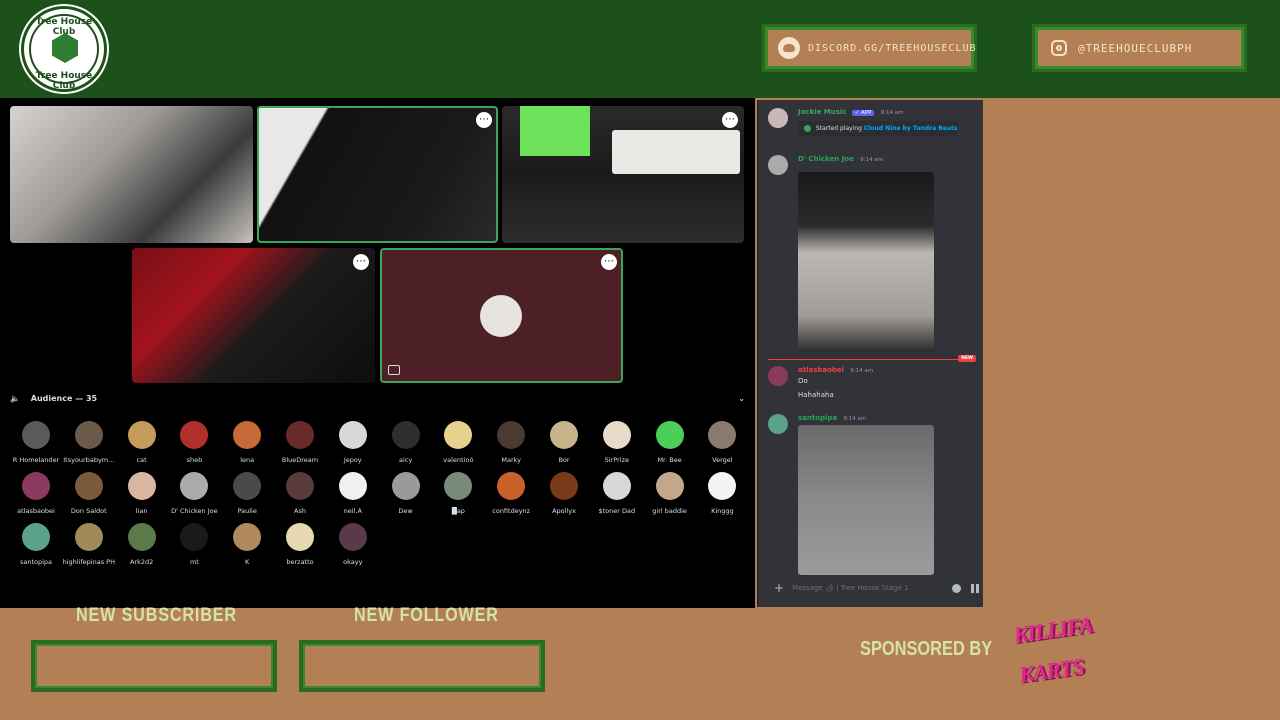 Image resolution: width=1280 pixels, height=720 pixels. I want to click on audience-member: Ark2d2, so click(142, 544).